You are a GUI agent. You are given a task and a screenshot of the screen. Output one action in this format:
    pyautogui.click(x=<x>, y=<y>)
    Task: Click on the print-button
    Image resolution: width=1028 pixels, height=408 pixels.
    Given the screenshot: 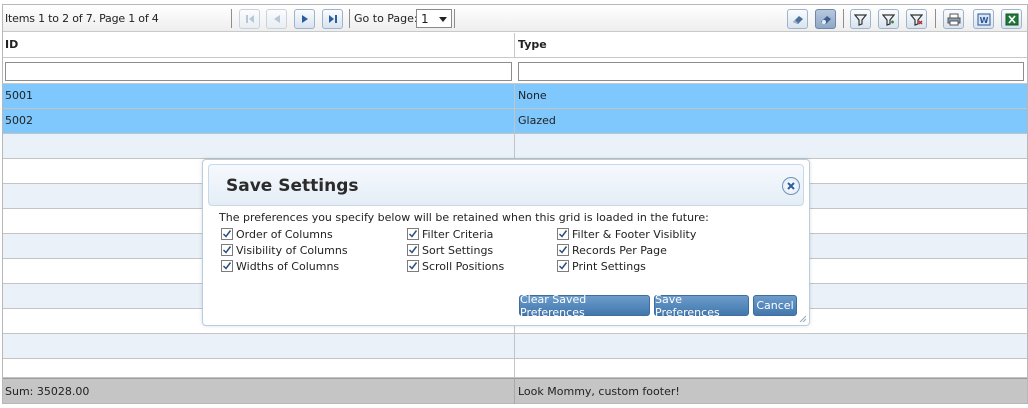 What is the action you would take?
    pyautogui.click(x=953, y=19)
    